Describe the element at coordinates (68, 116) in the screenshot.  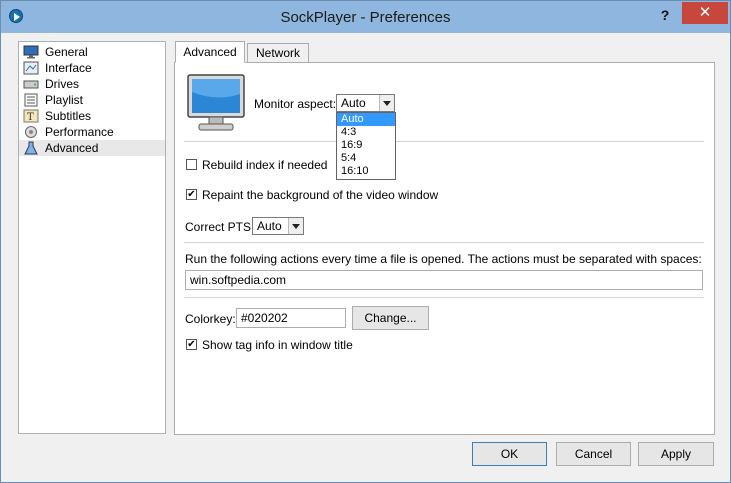
I see `category-label: Subtitles` at that location.